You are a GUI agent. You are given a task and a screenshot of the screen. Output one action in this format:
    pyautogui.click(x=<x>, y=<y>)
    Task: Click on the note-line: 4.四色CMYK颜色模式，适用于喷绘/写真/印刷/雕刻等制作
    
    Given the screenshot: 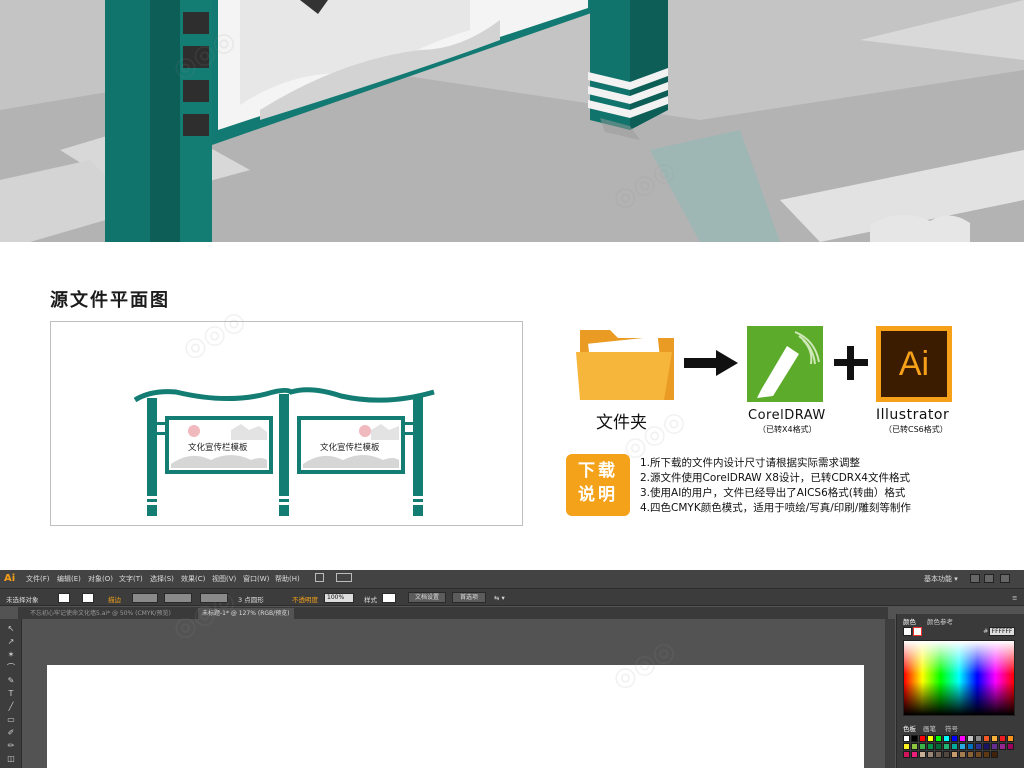 What is the action you would take?
    pyautogui.click(x=775, y=508)
    